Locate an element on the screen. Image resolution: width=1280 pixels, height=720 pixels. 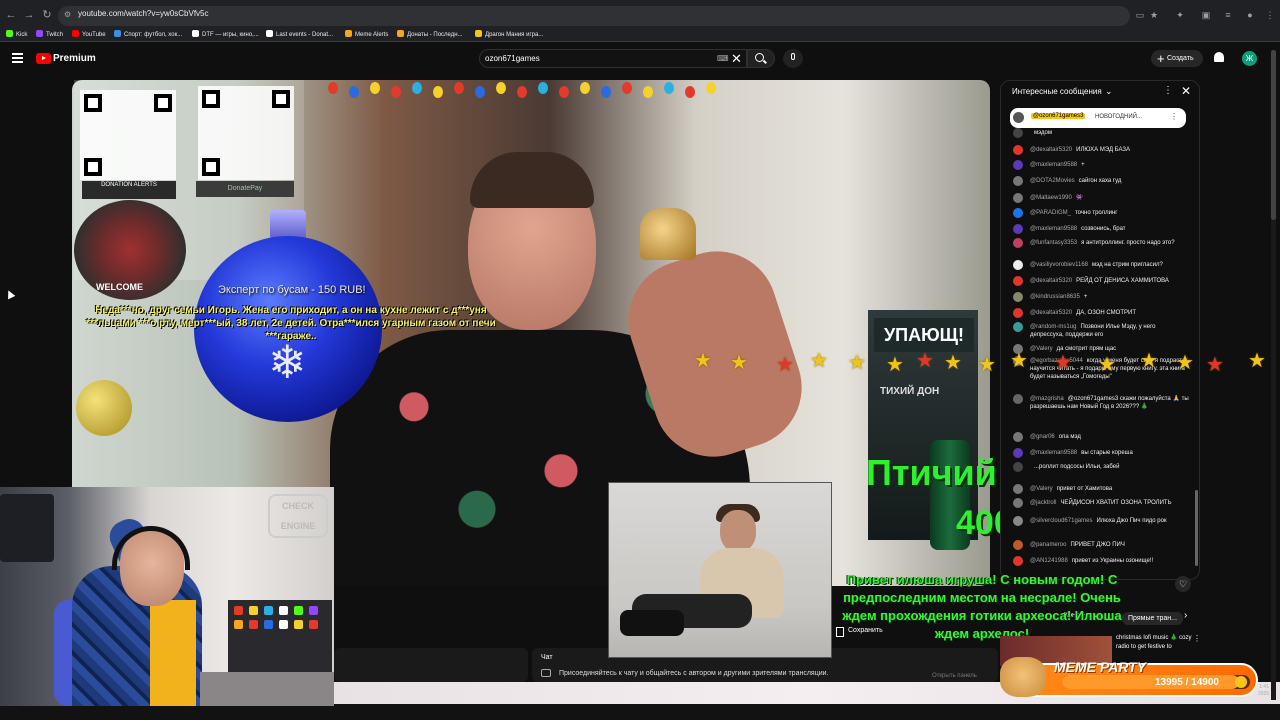
pinned-more-icon: ⋮ is located at coordinates (1174, 116).